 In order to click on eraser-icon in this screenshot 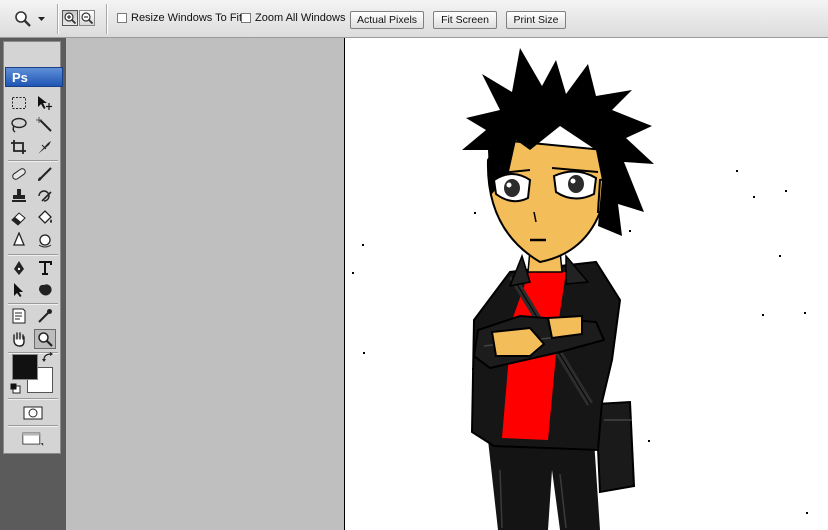, I will do `click(18, 219)`.